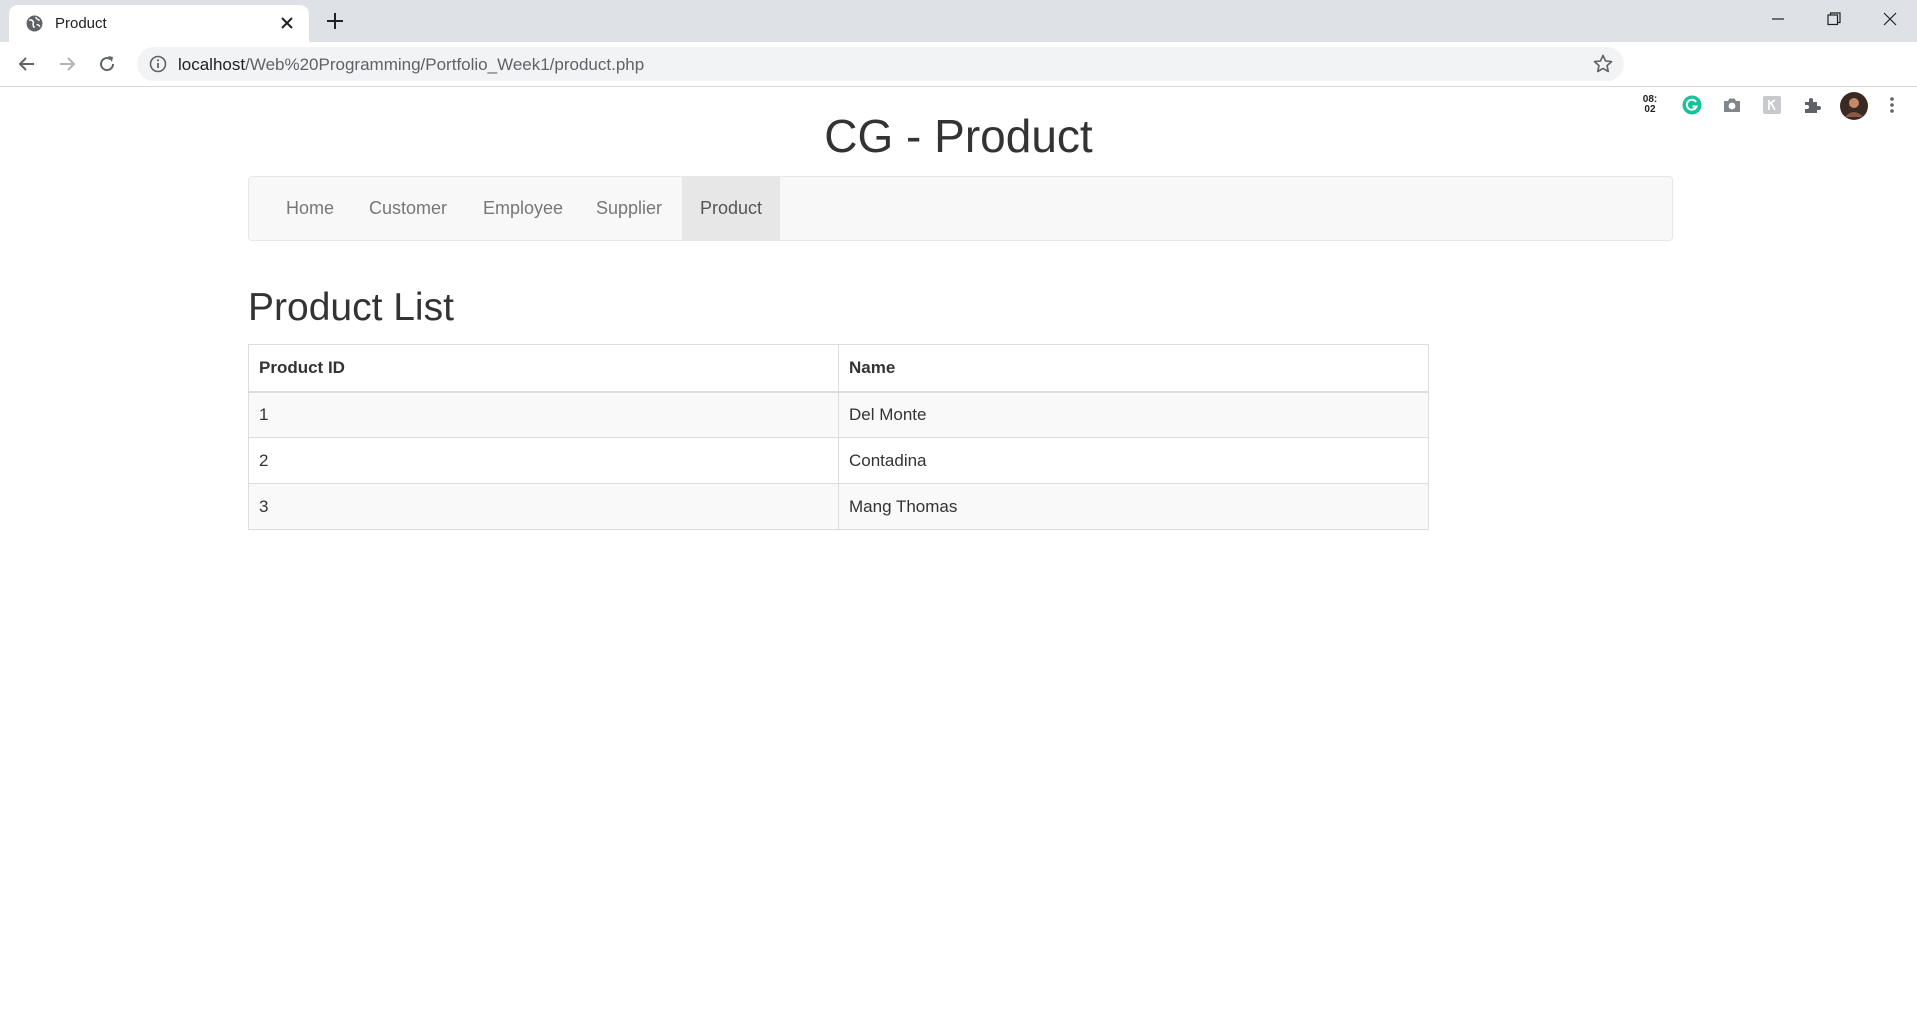 The height and width of the screenshot is (1029, 1917). Describe the element at coordinates (960, 208) in the screenshot. I see `site-navbar: Home Customer Employee Supplier Product` at that location.